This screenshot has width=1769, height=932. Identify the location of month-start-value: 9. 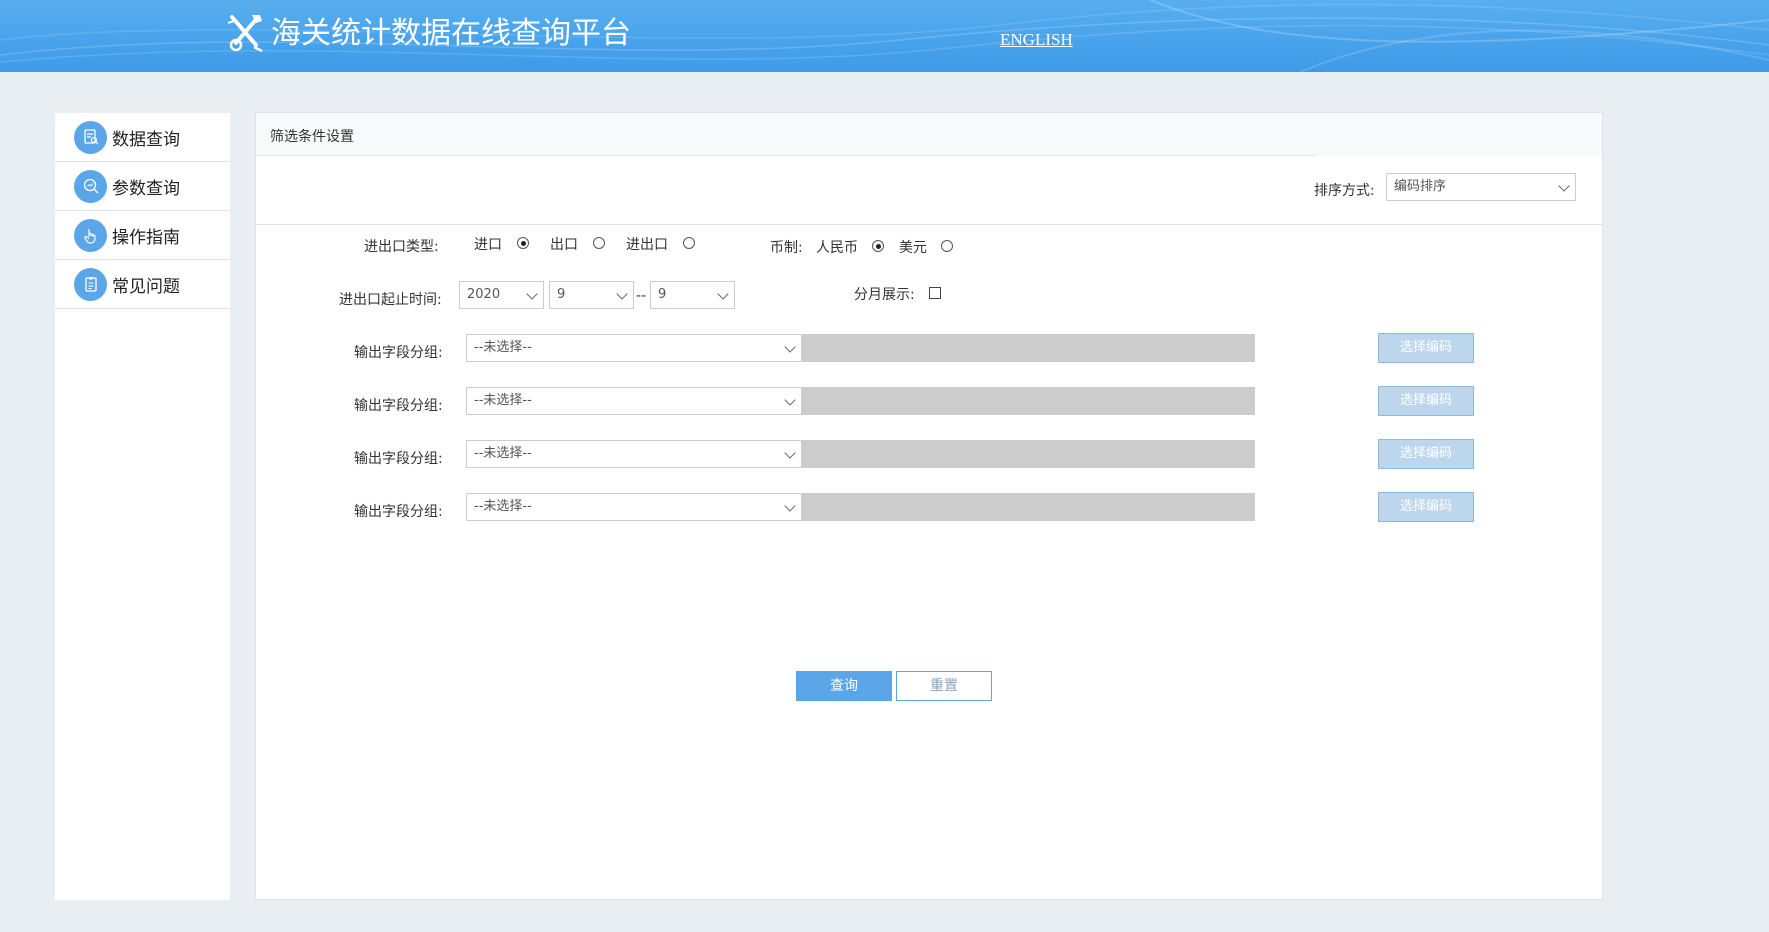
(561, 294).